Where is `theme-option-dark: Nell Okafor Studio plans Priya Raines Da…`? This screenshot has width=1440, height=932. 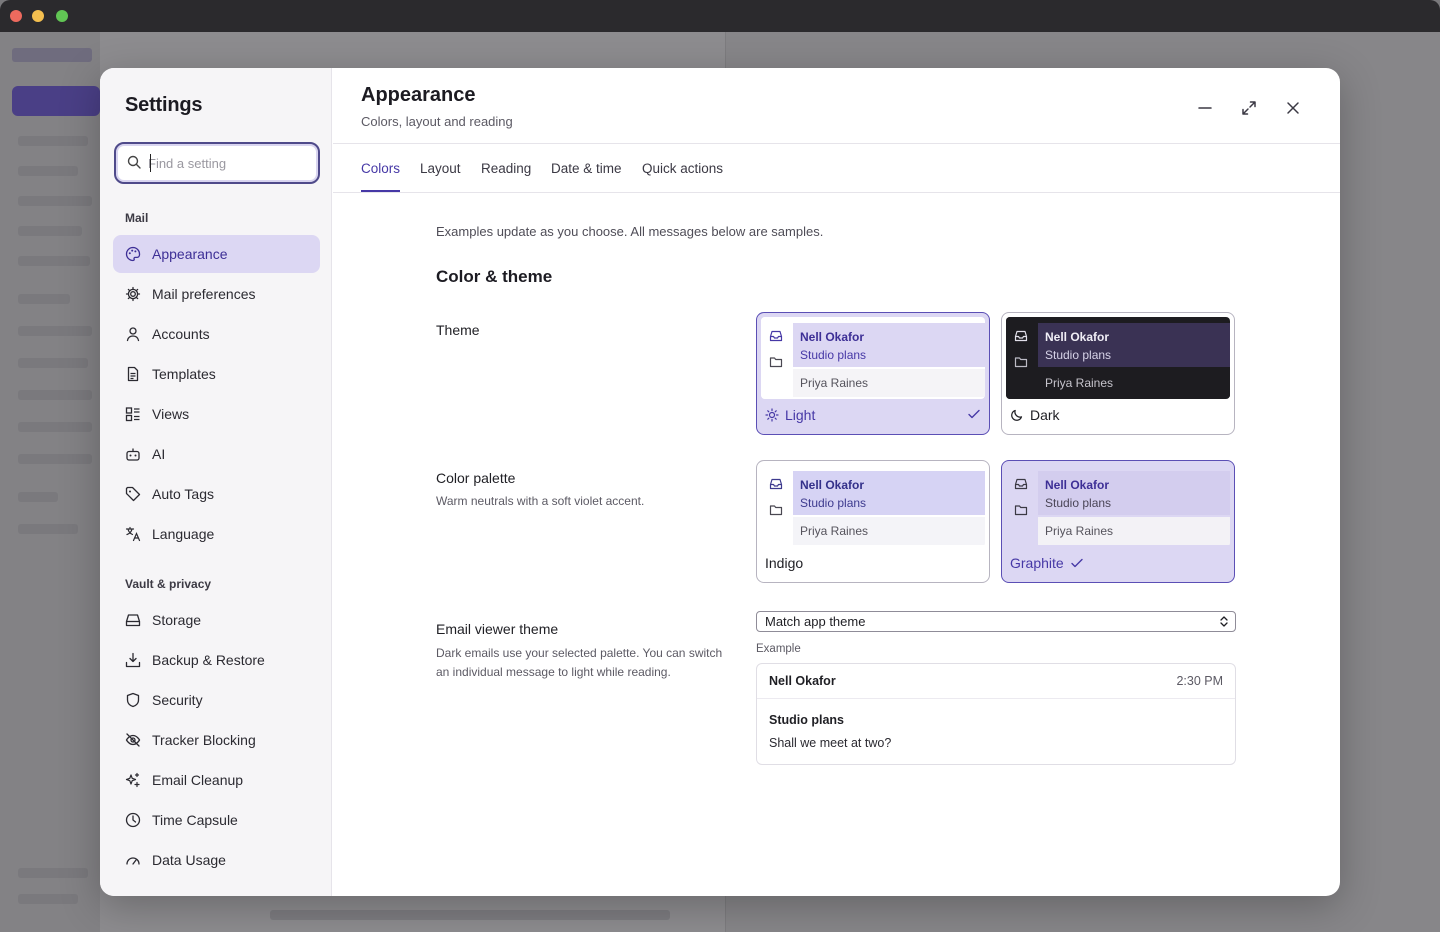 theme-option-dark: Nell Okafor Studio plans Priya Raines Da… is located at coordinates (1118, 373).